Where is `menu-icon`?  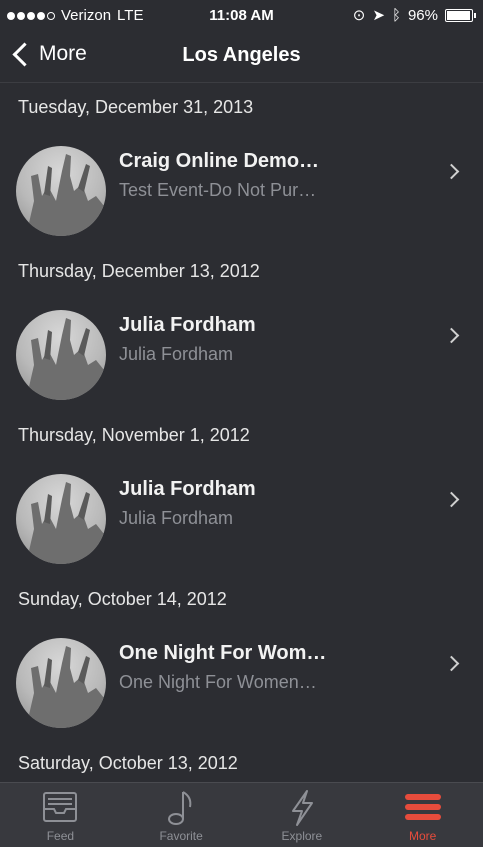 menu-icon is located at coordinates (422, 807).